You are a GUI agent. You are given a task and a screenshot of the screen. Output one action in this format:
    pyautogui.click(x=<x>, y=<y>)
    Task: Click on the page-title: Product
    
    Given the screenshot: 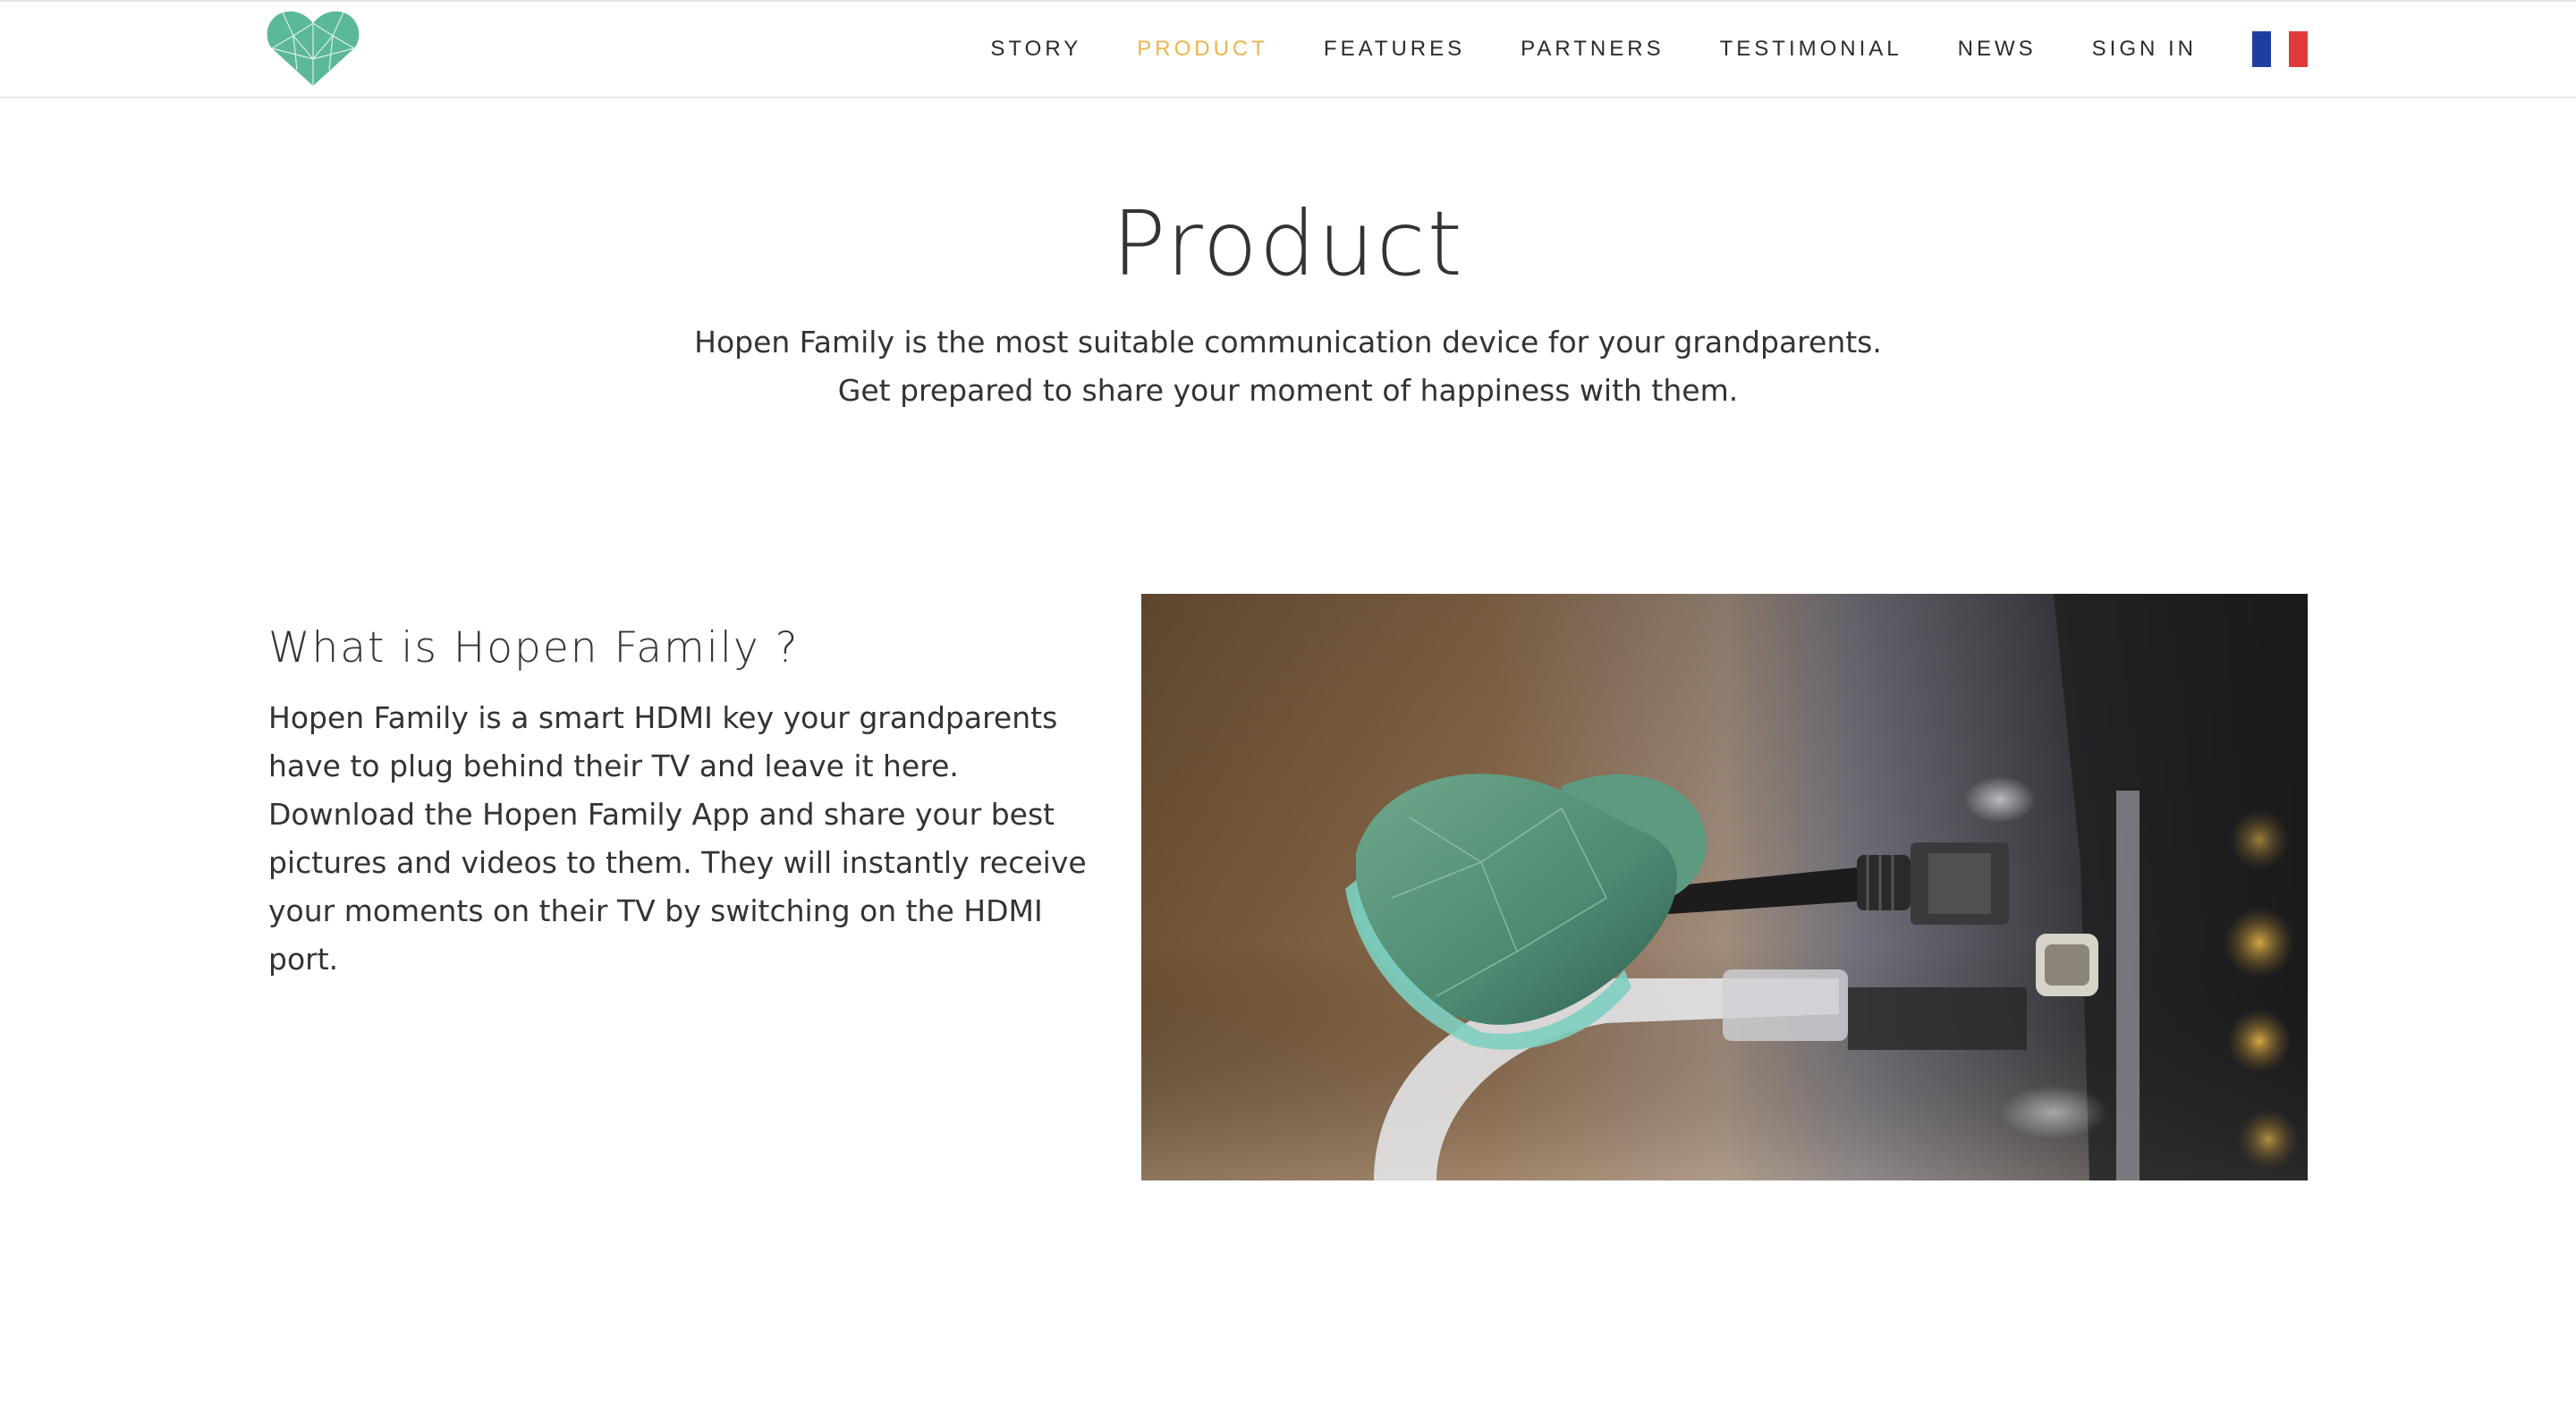 What is the action you would take?
    pyautogui.click(x=1288, y=243)
    